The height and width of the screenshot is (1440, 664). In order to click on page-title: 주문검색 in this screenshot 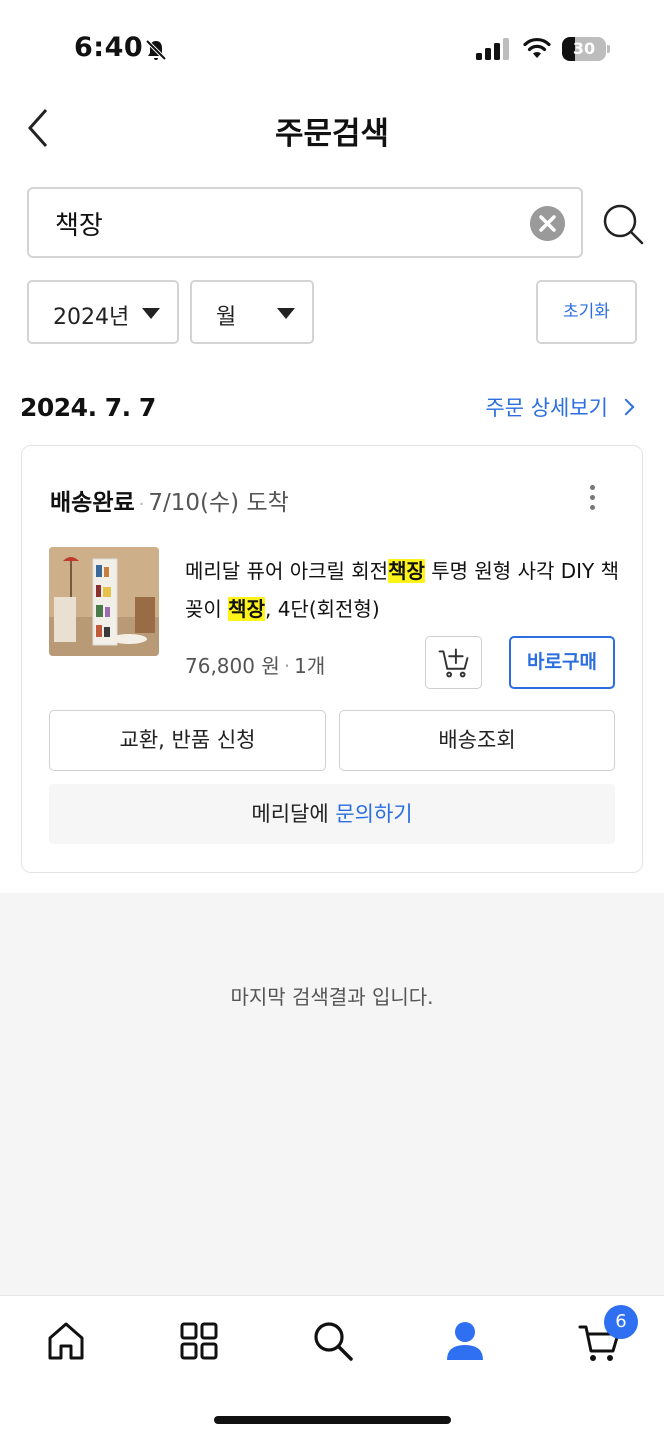, I will do `click(332, 134)`.